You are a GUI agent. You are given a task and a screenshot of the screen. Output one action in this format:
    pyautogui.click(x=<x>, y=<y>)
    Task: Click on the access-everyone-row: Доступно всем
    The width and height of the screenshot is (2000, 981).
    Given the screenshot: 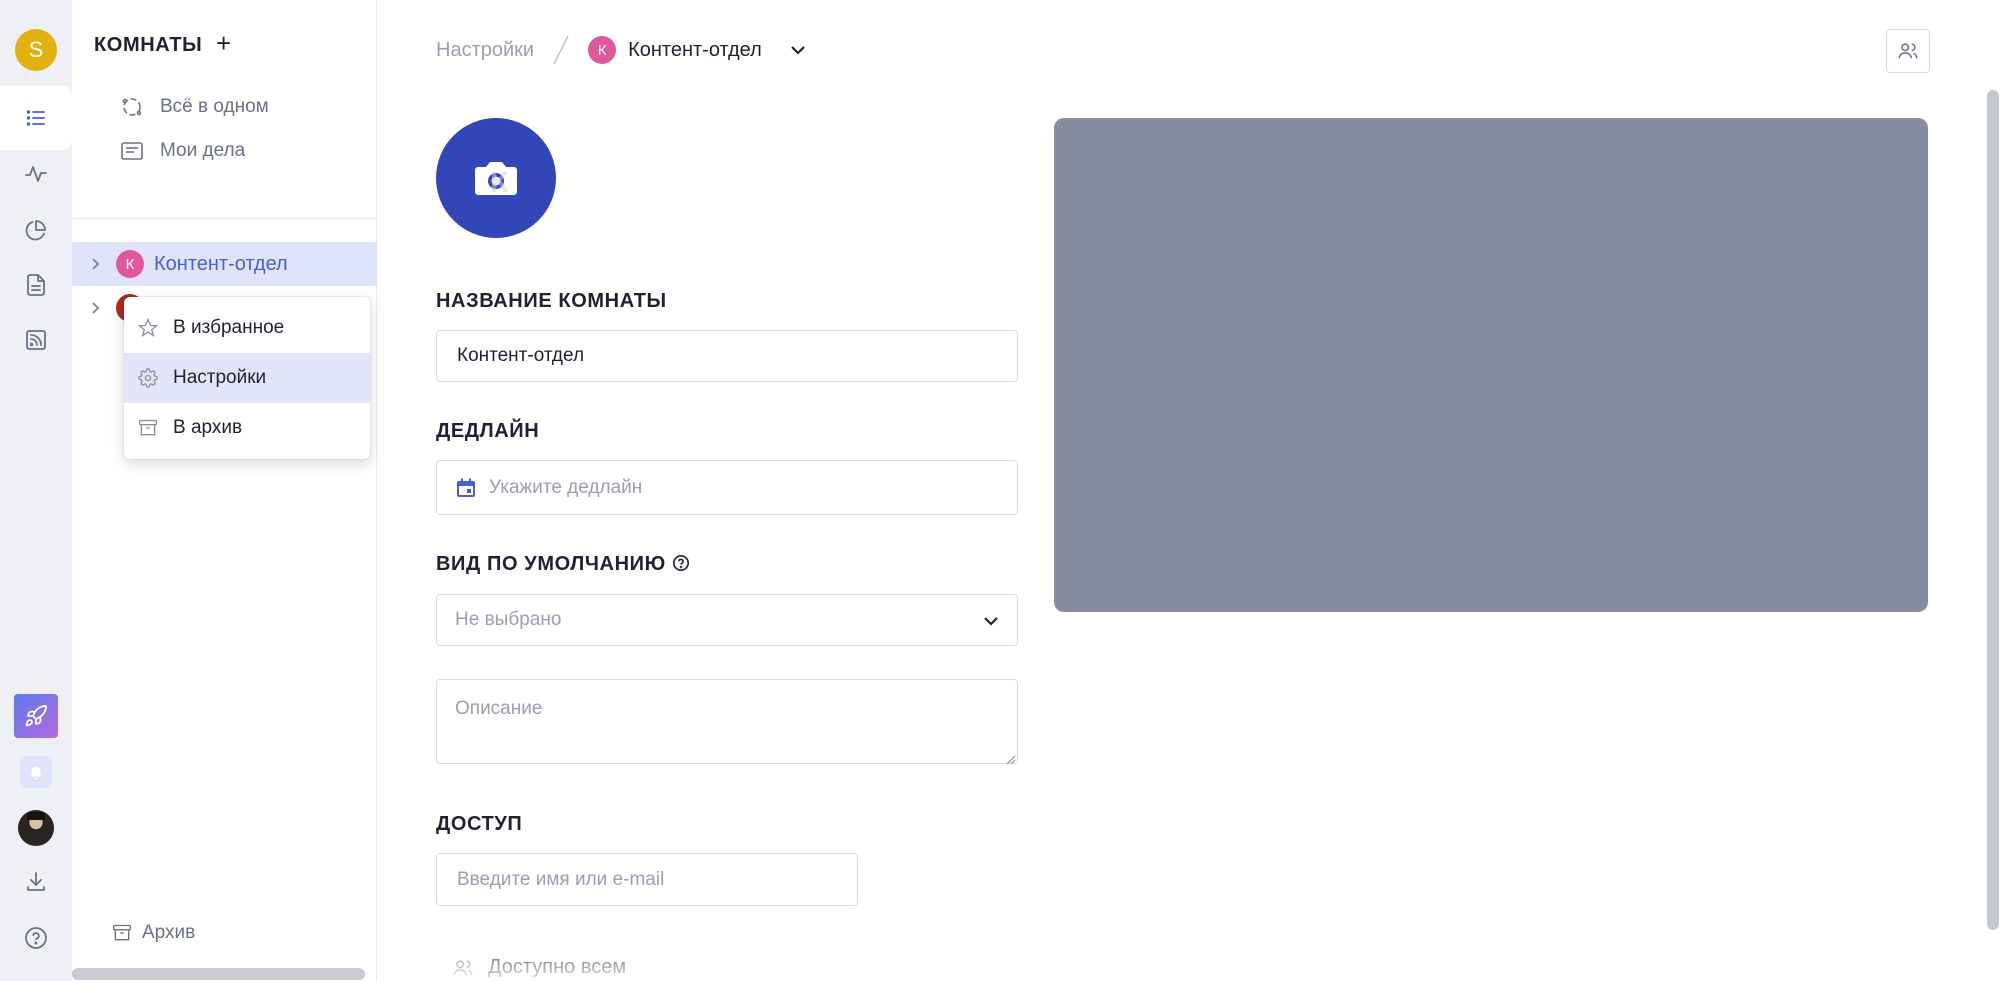 What is the action you would take?
    pyautogui.click(x=539, y=967)
    